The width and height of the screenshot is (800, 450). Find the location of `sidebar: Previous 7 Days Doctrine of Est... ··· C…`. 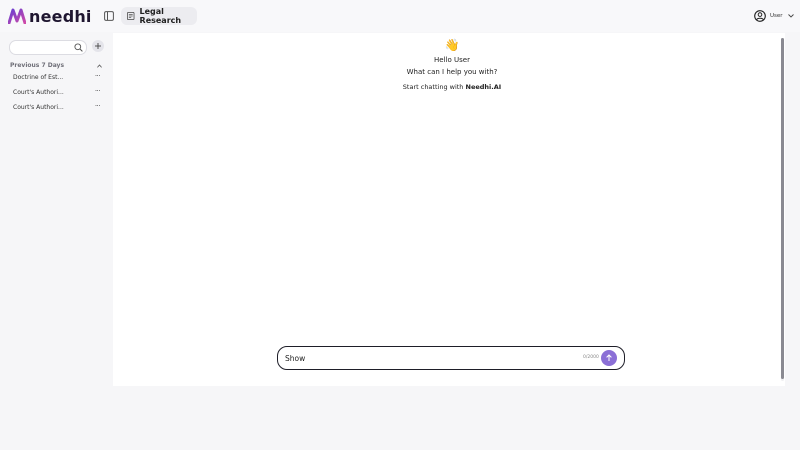

sidebar: Previous 7 Days Doctrine of Est... ··· C… is located at coordinates (54, 241).